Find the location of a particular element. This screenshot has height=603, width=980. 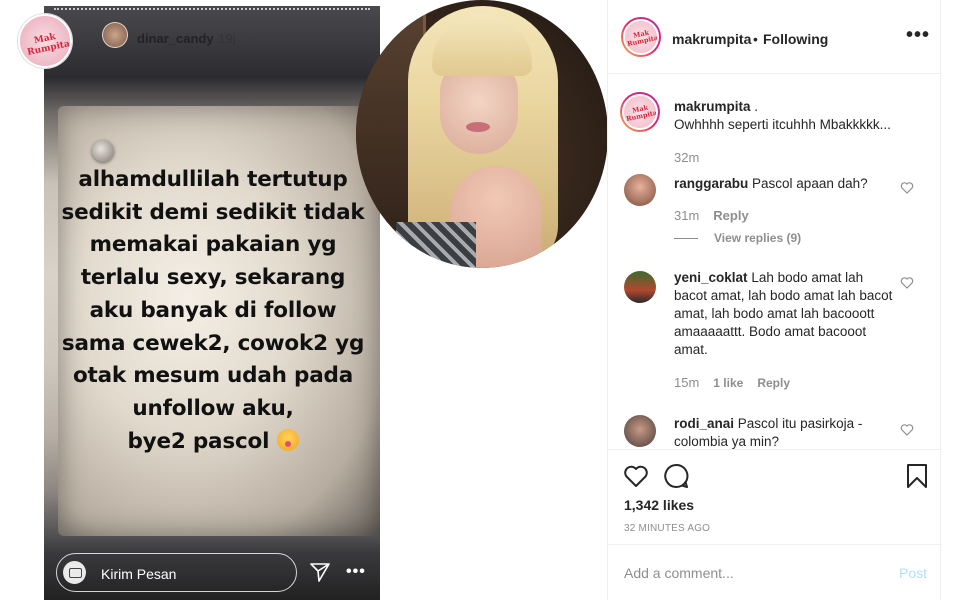

story-caption-last-line: bye2 pascol is located at coordinates (213, 442).